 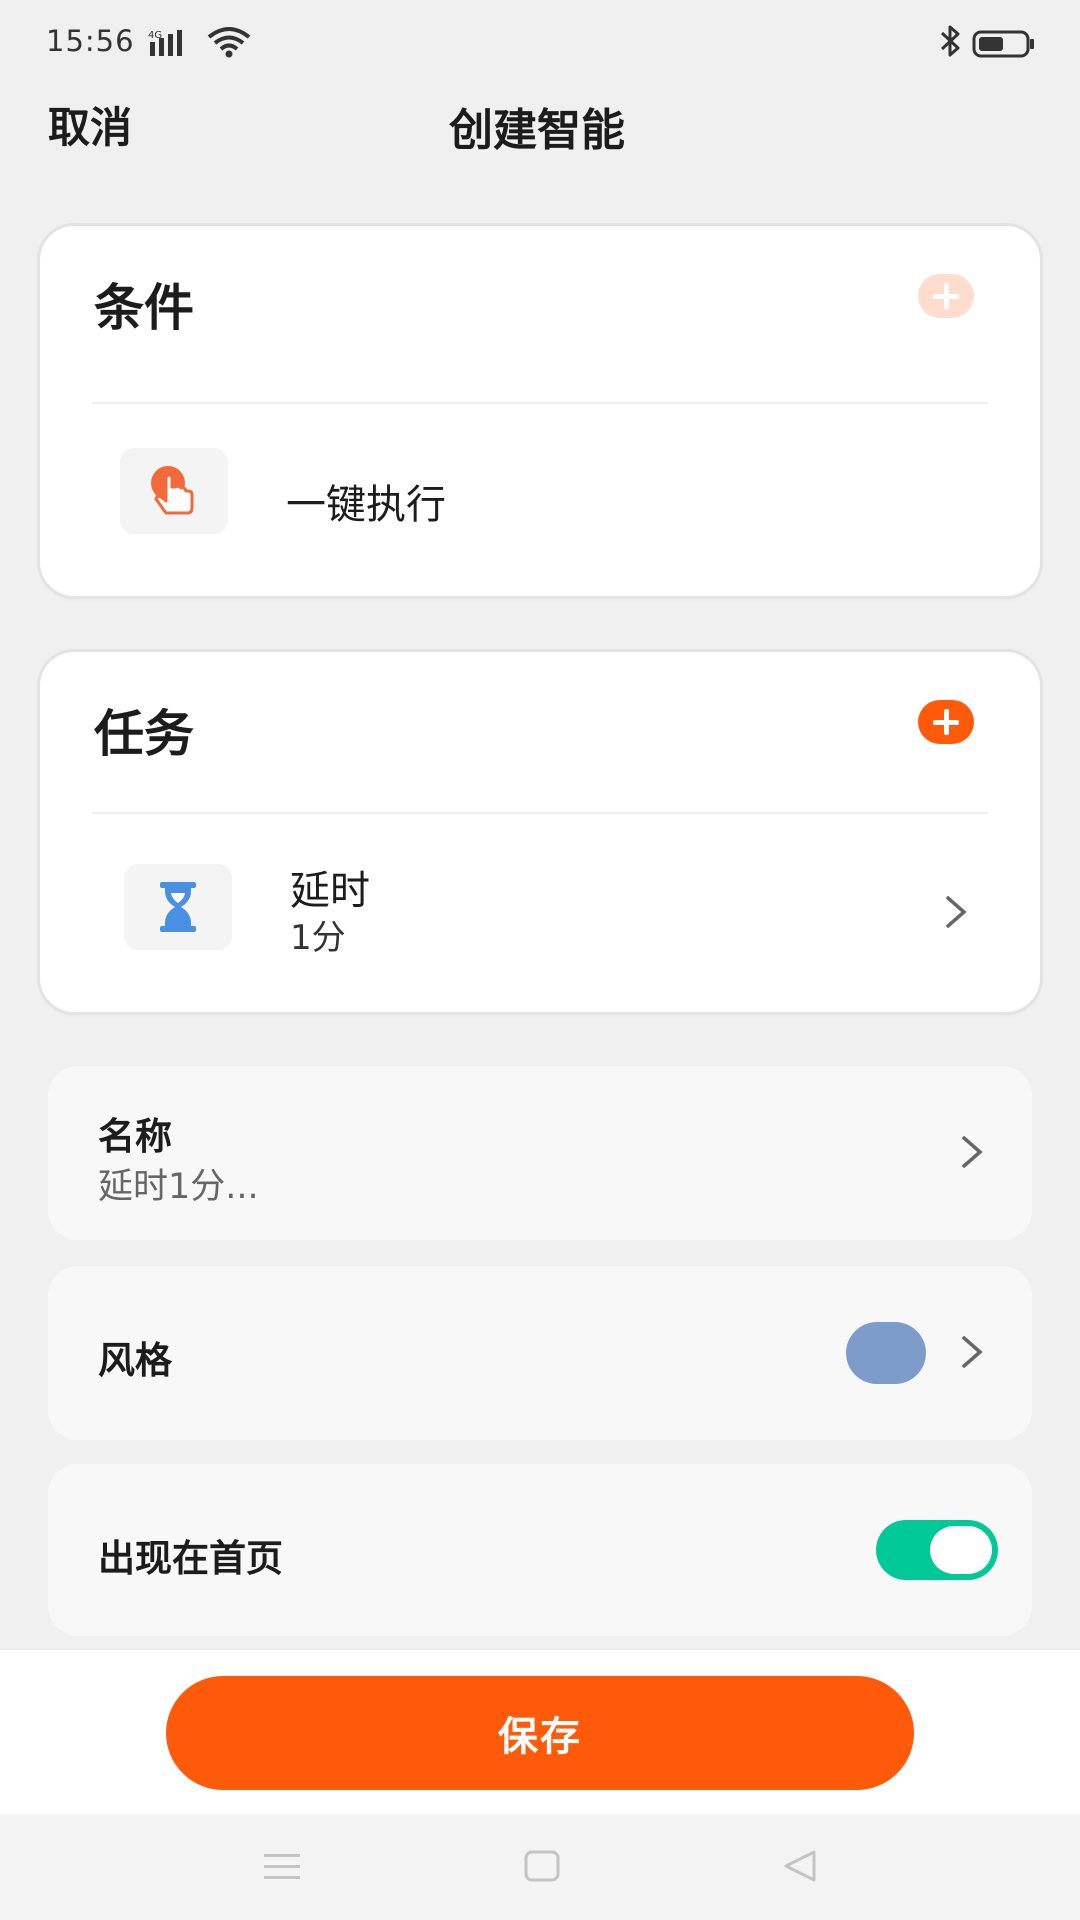 I want to click on add-task-button, so click(x=946, y=722).